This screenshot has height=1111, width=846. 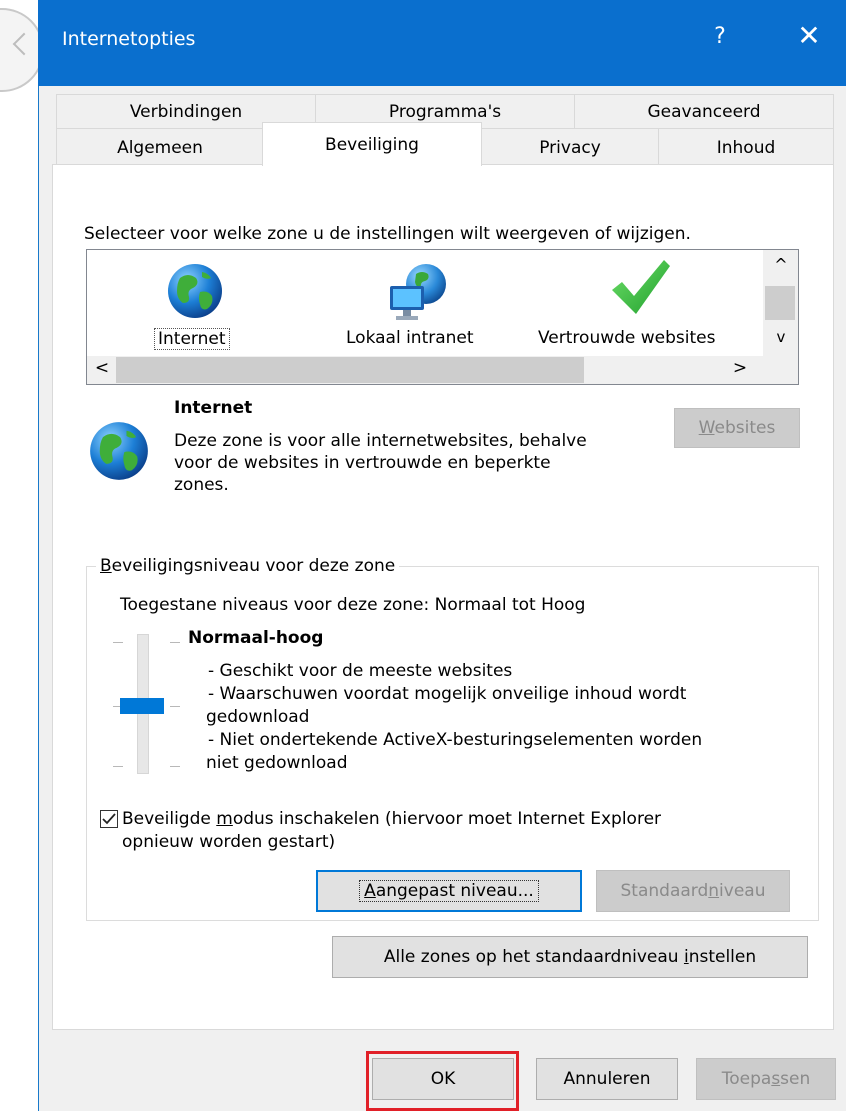 I want to click on protected-mode-checkbox, so click(x=109, y=819).